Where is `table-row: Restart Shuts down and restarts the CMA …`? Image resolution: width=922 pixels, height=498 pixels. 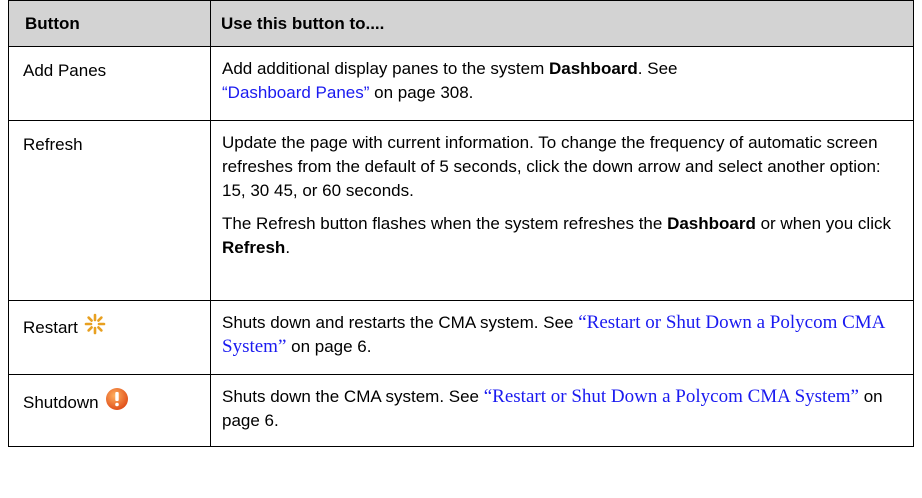 table-row: Restart Shuts down and restarts the CMA … is located at coordinates (461, 337).